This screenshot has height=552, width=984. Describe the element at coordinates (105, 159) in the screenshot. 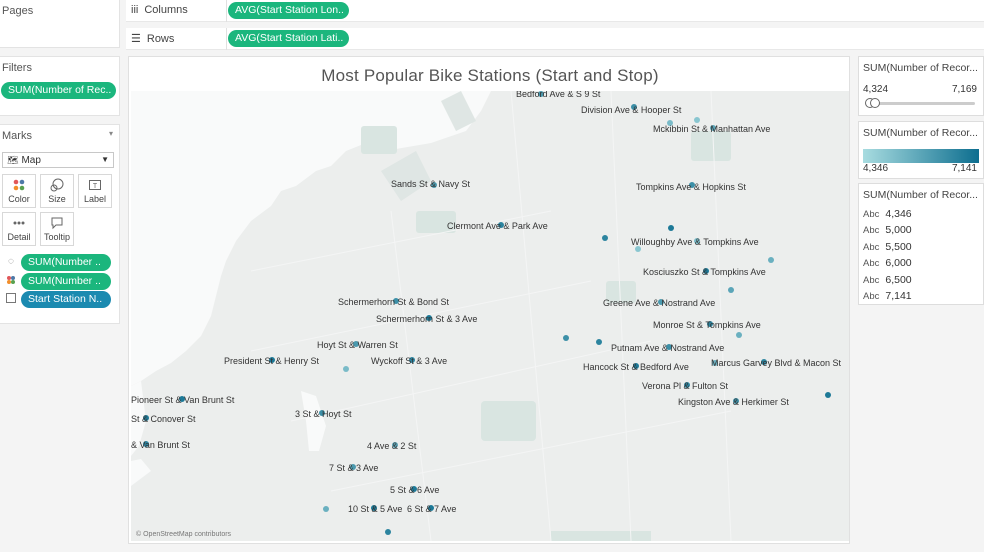

I see `chevron-down-icon: ▼` at that location.